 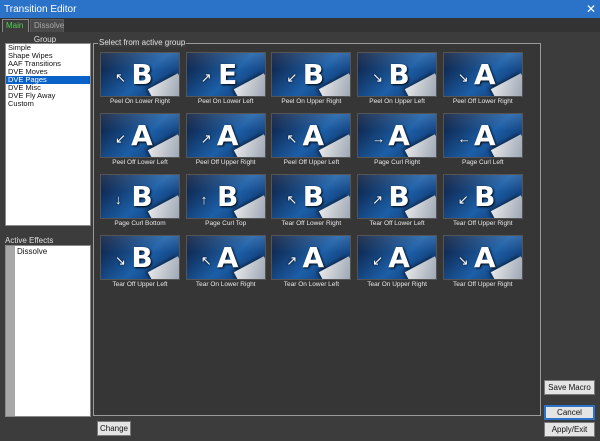 What do you see at coordinates (591, 9) in the screenshot?
I see `close-icon: ✕` at bounding box center [591, 9].